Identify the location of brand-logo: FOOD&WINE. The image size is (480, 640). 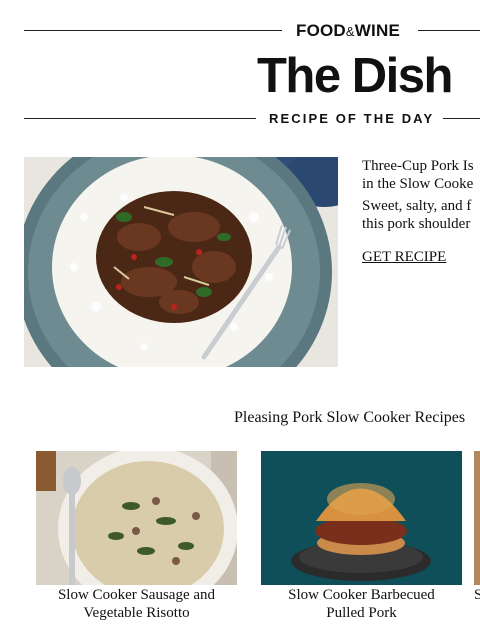
(348, 31).